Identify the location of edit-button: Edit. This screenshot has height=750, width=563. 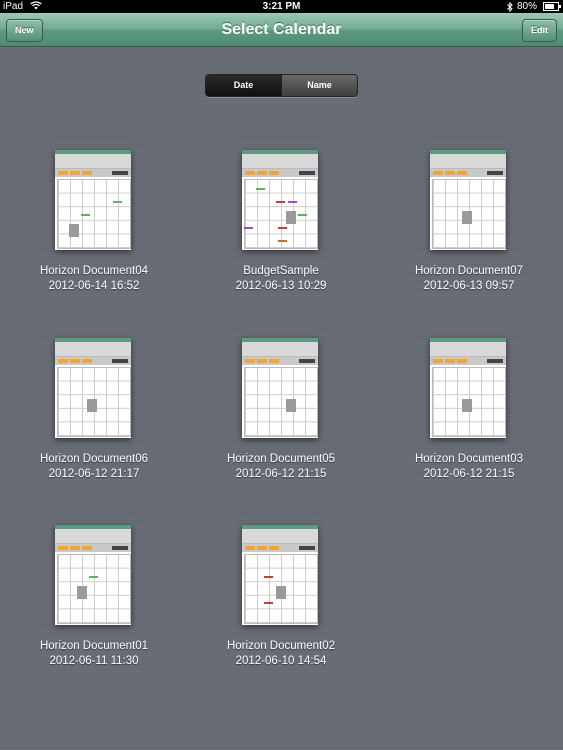
(539, 30).